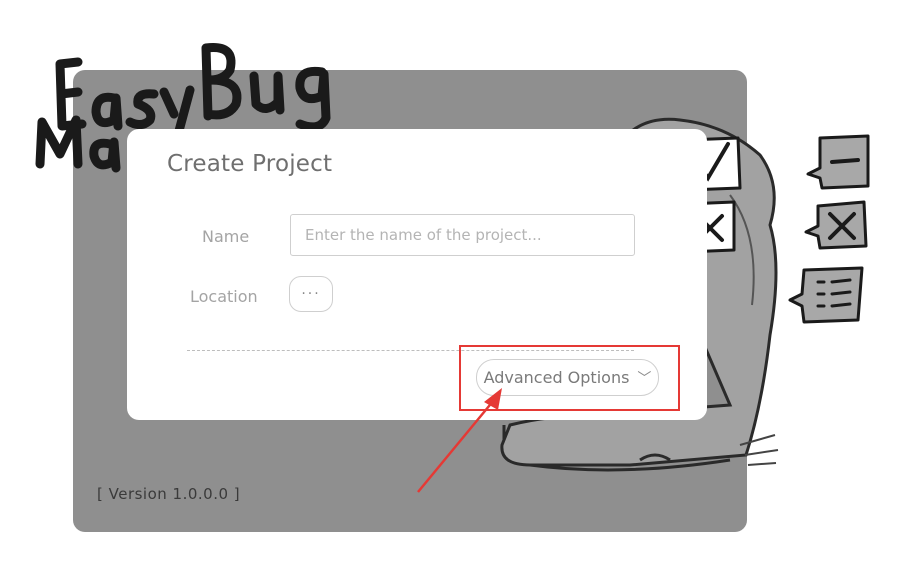  I want to click on location-label: Location, so click(224, 296).